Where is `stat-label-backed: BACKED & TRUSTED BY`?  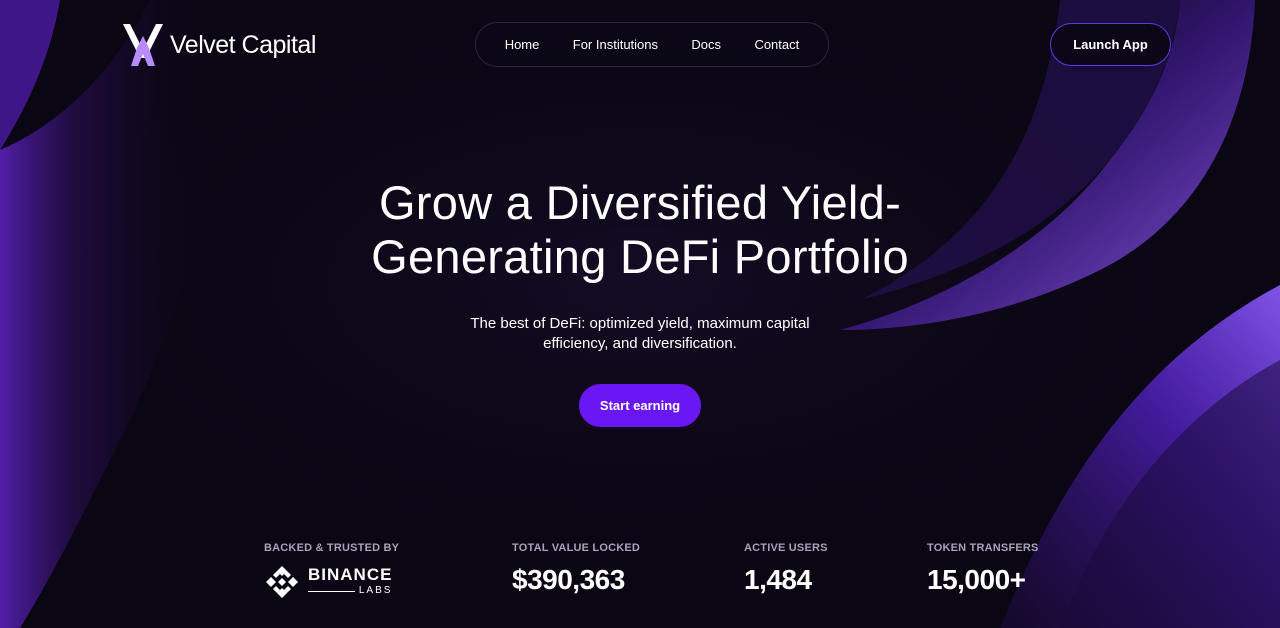
stat-label-backed: BACKED & TRUSTED BY is located at coordinates (332, 548).